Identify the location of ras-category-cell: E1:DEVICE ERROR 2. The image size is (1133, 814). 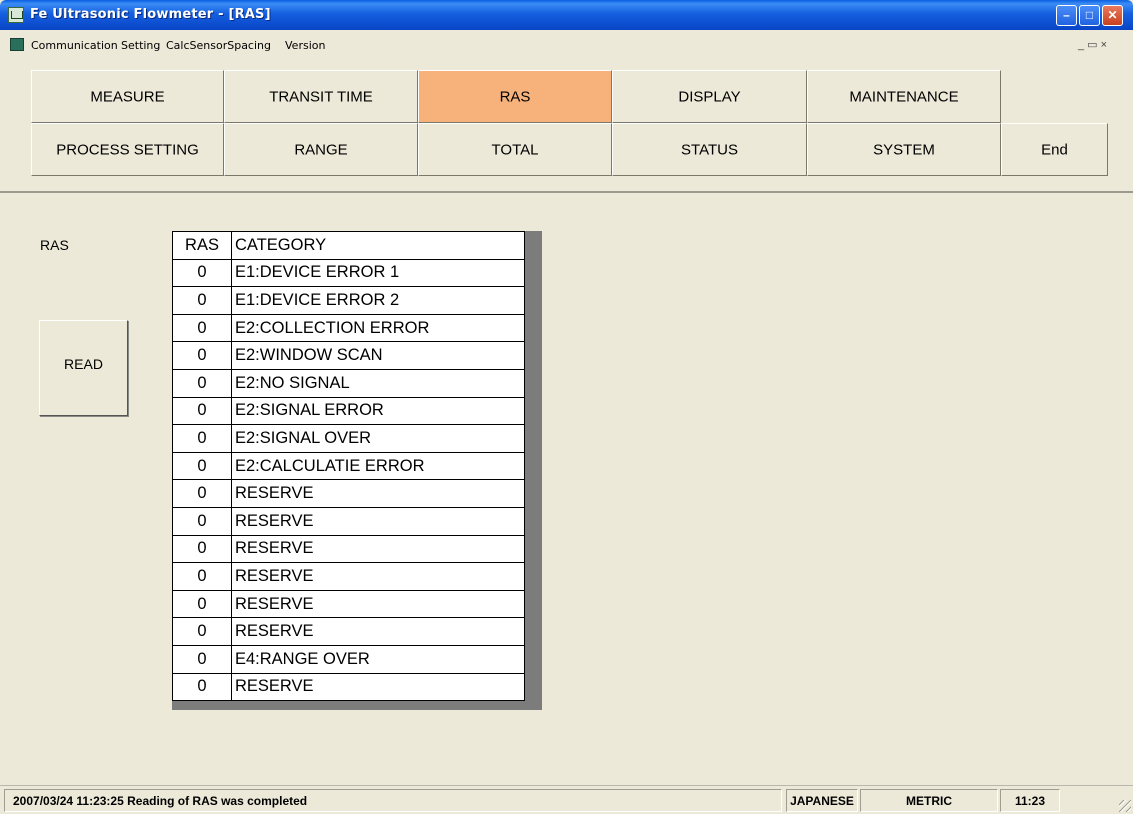
(378, 300).